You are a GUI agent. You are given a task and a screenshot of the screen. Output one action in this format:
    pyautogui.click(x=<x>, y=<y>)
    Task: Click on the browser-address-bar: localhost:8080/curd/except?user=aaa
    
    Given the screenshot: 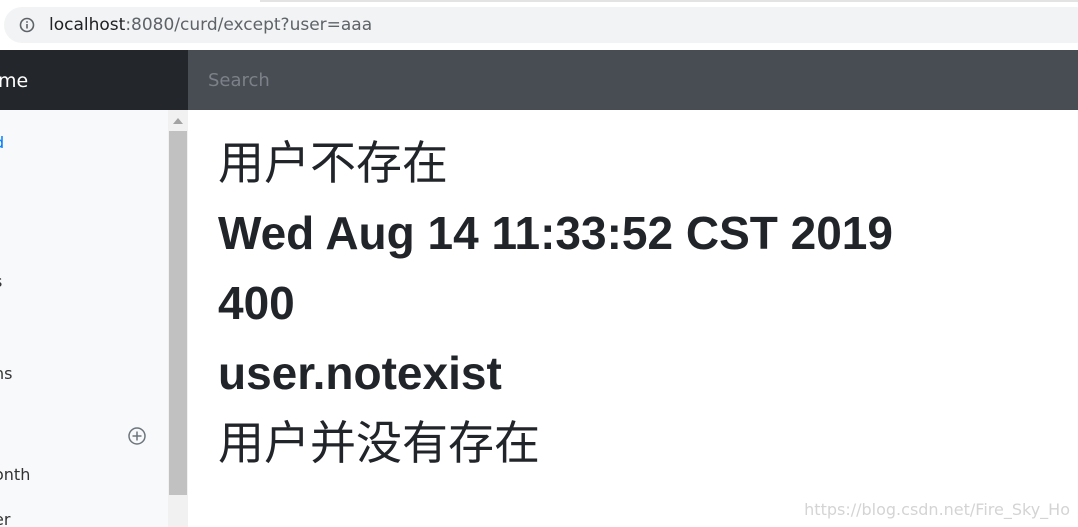 What is the action you would take?
    pyautogui.click(x=539, y=25)
    